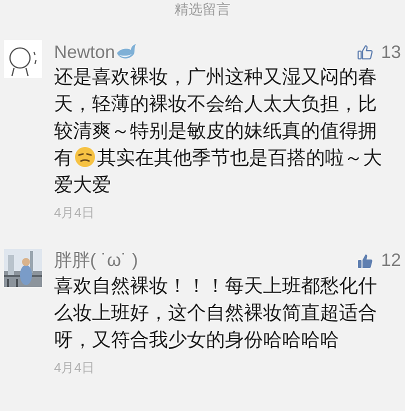 This screenshot has width=405, height=411. Describe the element at coordinates (203, 9) in the screenshot. I see `section-title: 精选留言` at that location.